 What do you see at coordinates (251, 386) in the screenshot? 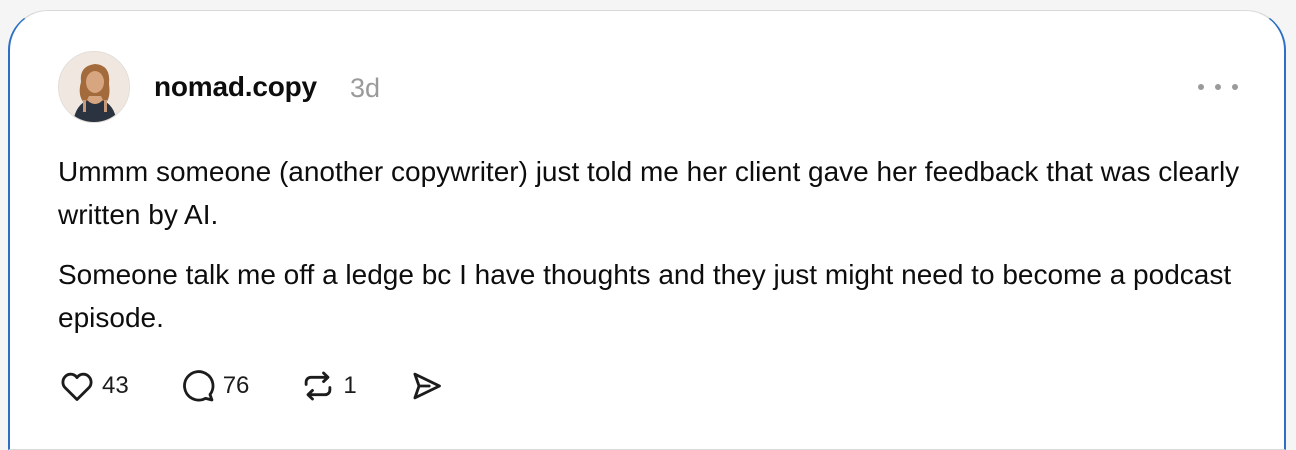
I see `post-actions: 43 76 1` at bounding box center [251, 386].